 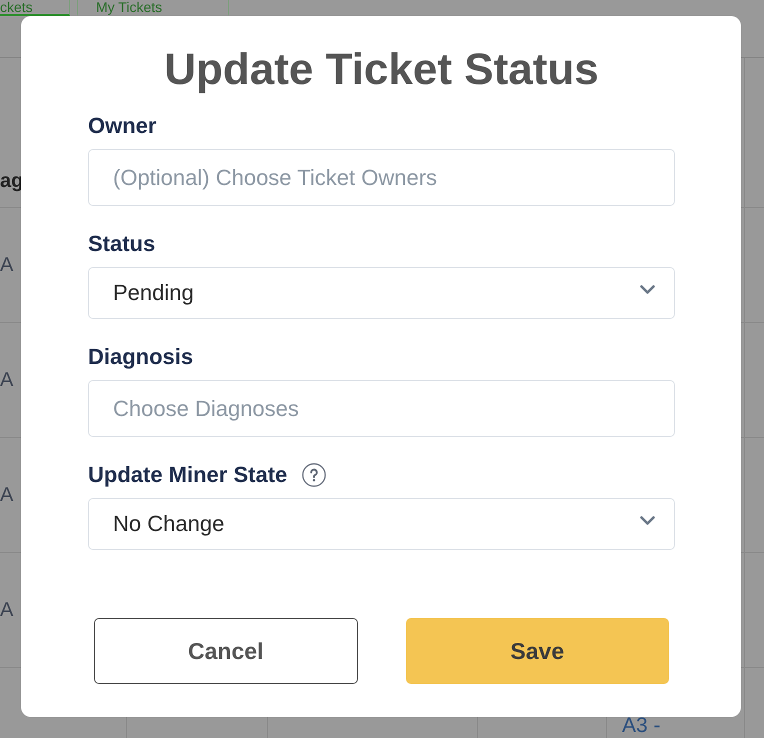 What do you see at coordinates (122, 244) in the screenshot?
I see `field-label: Status` at bounding box center [122, 244].